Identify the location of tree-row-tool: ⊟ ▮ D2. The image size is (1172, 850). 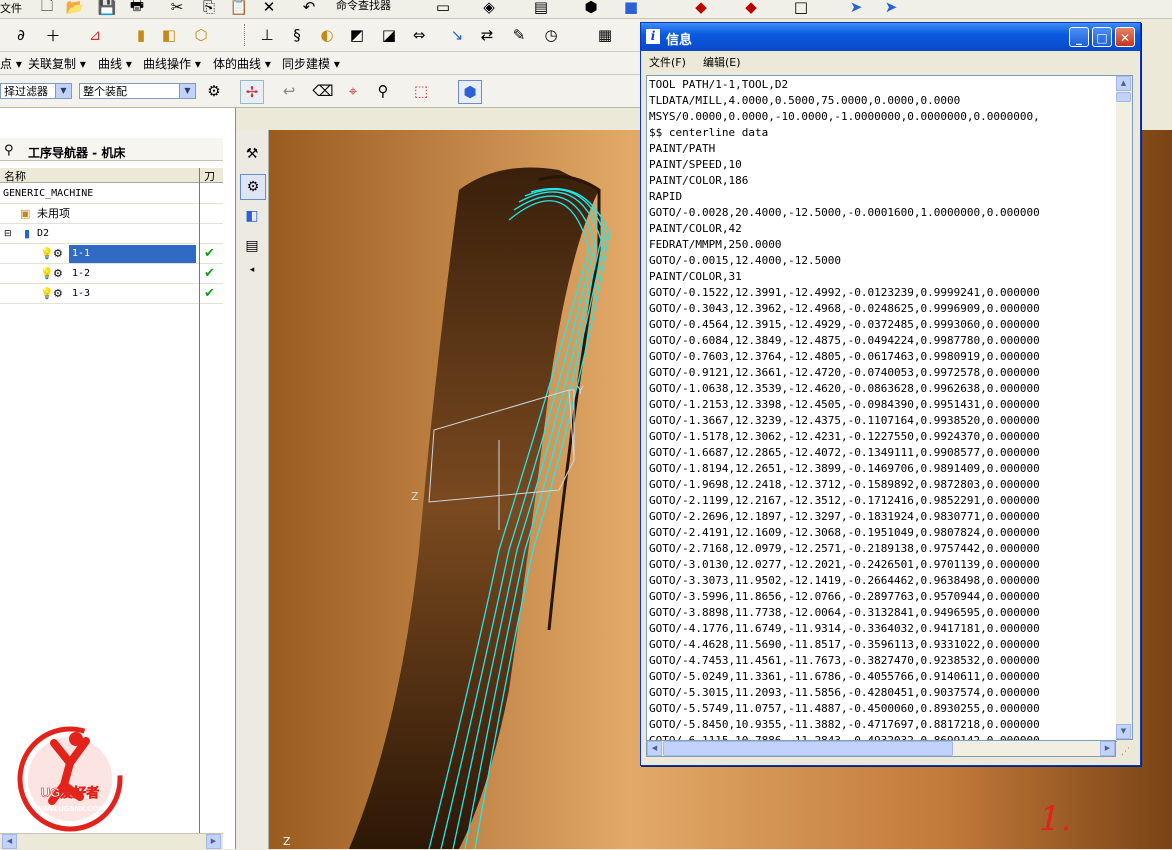
(111, 234).